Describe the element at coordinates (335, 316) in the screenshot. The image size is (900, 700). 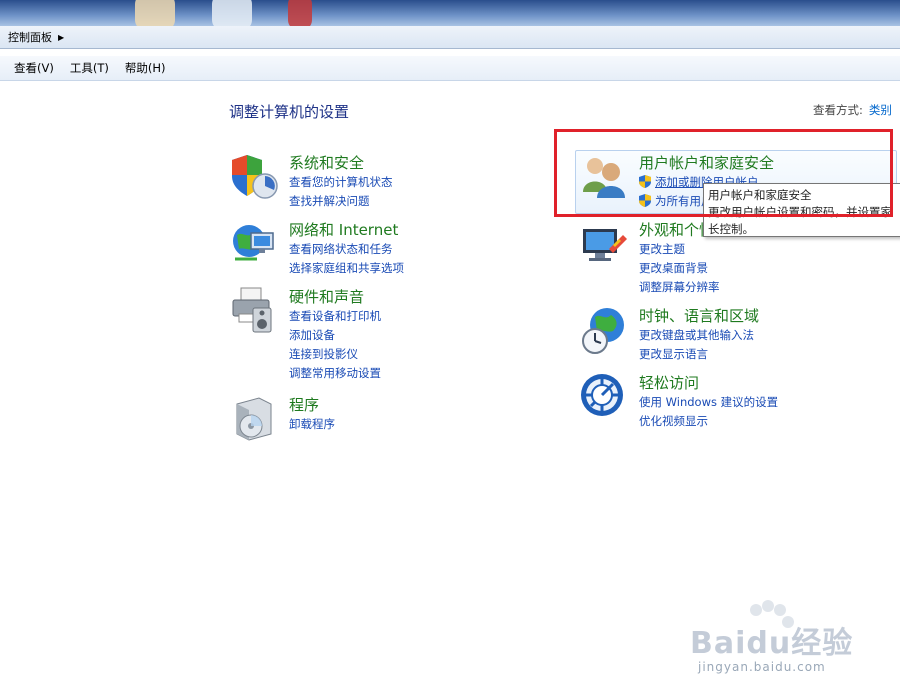
I see `link-devices-printers: 查看设备和打印机` at that location.